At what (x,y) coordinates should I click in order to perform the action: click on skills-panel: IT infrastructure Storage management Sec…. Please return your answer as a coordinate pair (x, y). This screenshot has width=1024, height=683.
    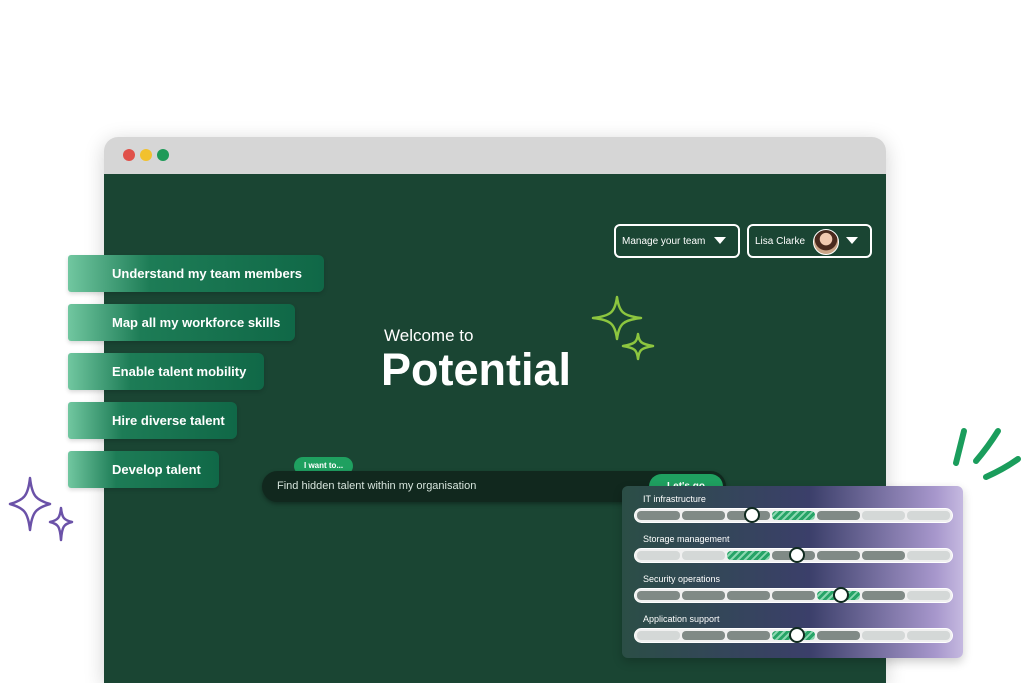
    Looking at the image, I should click on (792, 572).